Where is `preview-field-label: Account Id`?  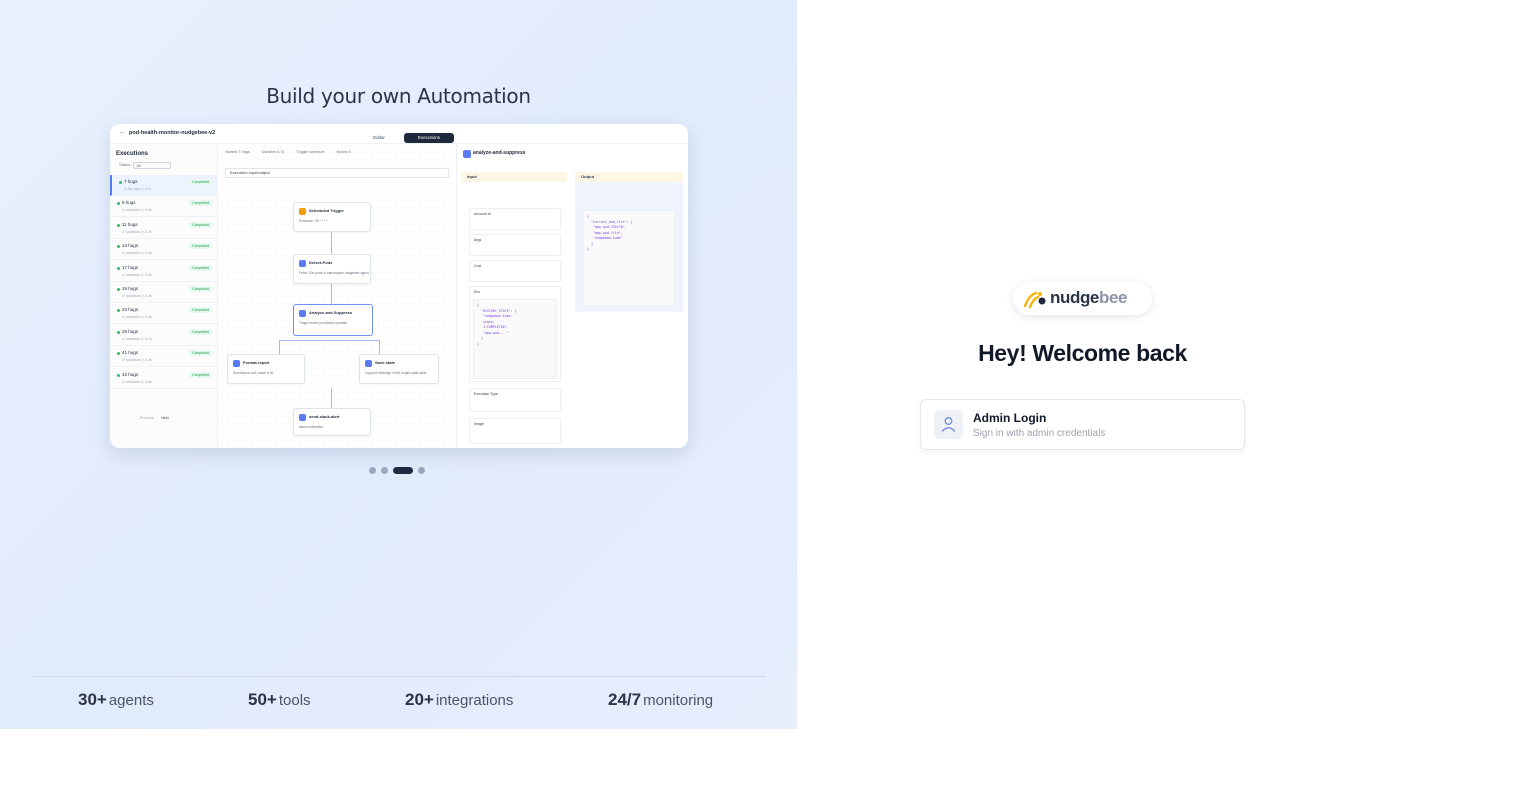 preview-field-label: Account Id is located at coordinates (482, 214).